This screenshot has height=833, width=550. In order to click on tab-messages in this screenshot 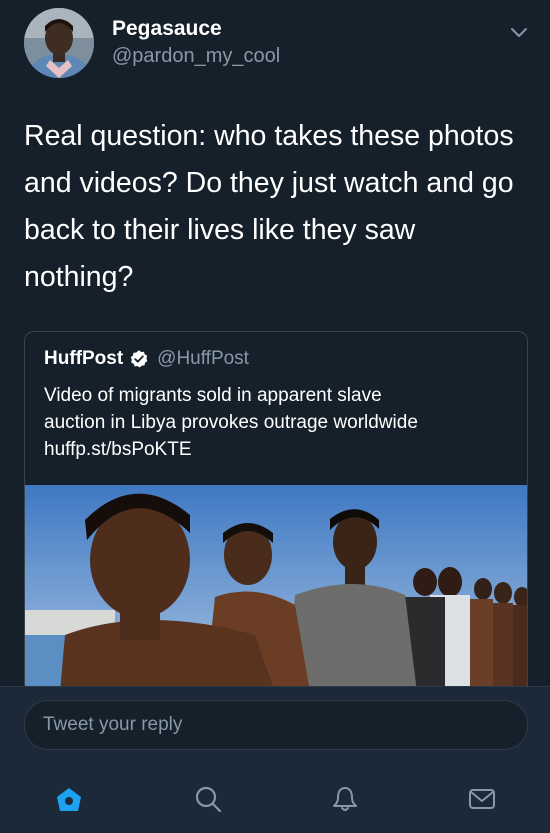, I will do `click(482, 799)`.